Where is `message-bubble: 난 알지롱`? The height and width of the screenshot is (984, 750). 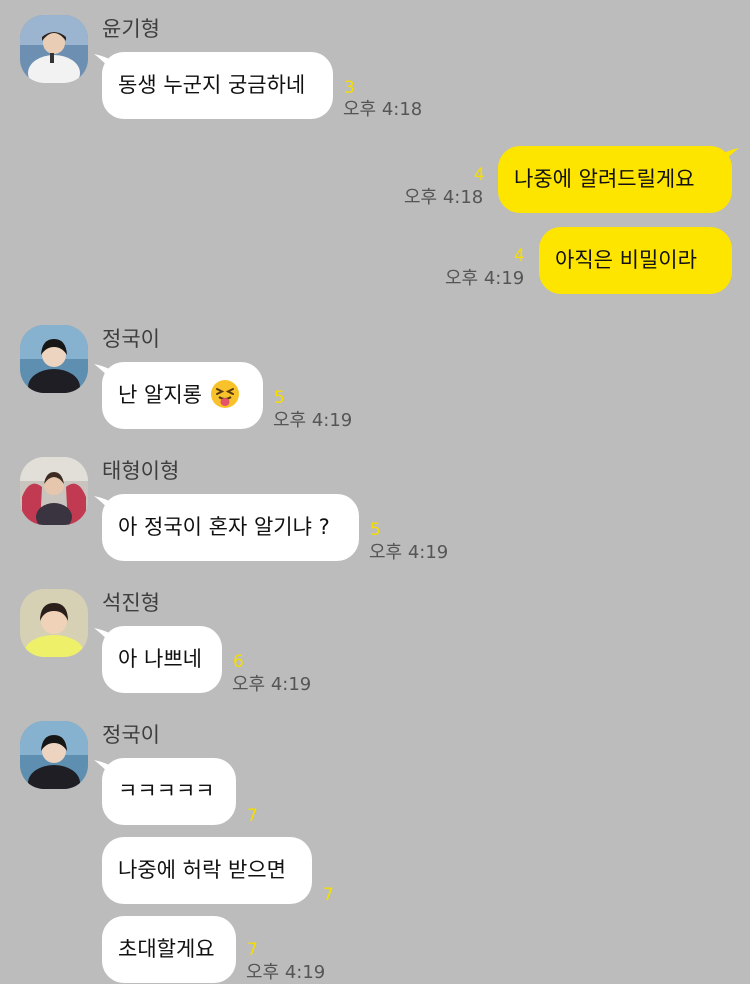
message-bubble: 난 알지롱 is located at coordinates (182, 395).